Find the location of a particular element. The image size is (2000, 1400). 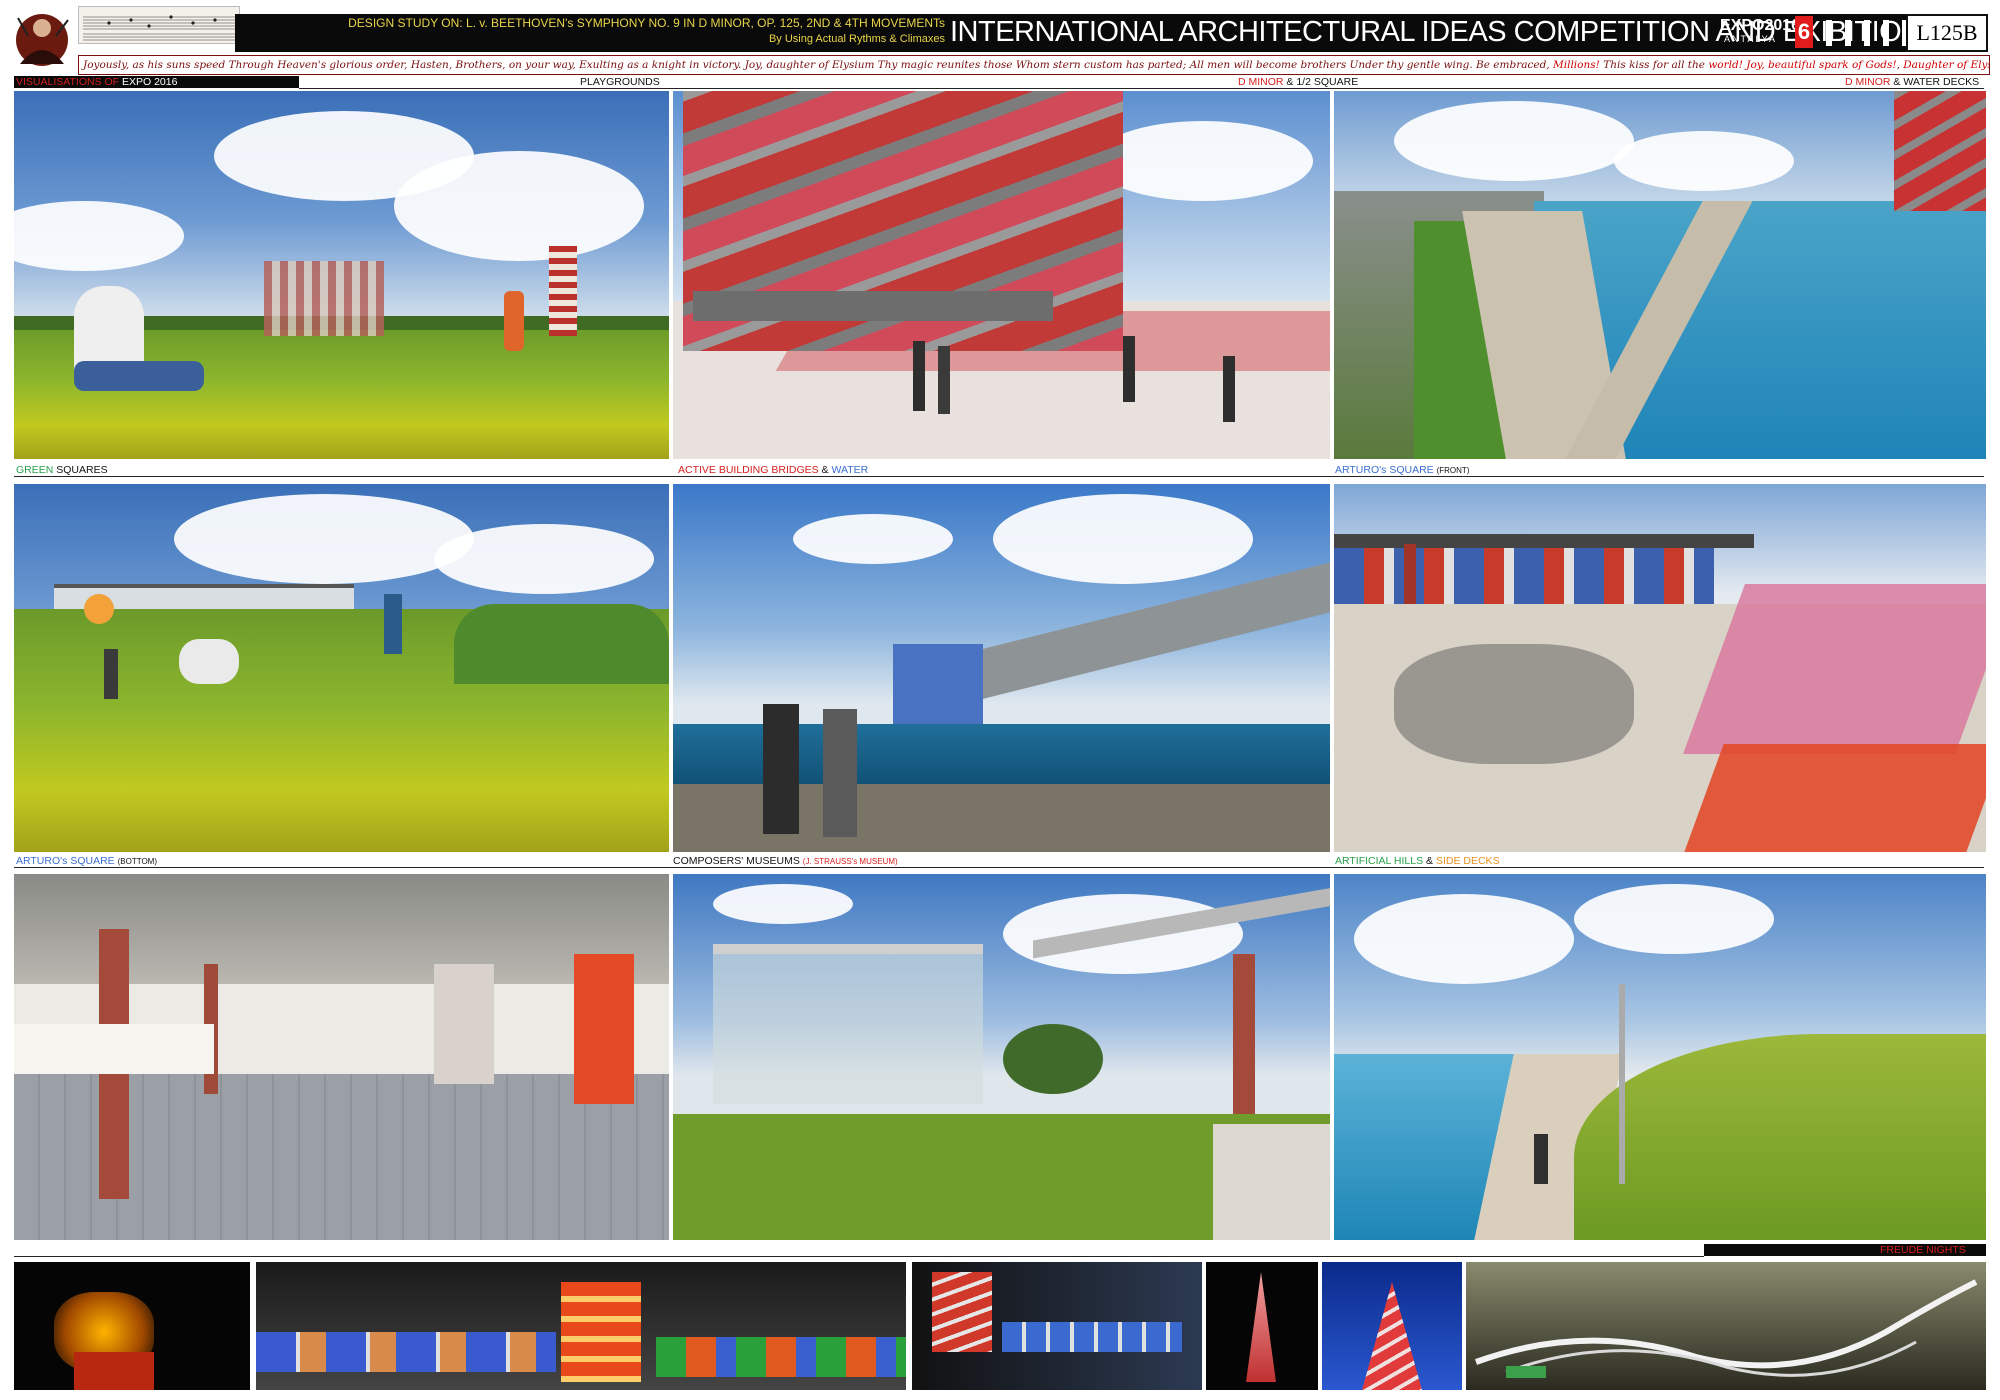

render-artificial-hills is located at coordinates (1660, 1057).